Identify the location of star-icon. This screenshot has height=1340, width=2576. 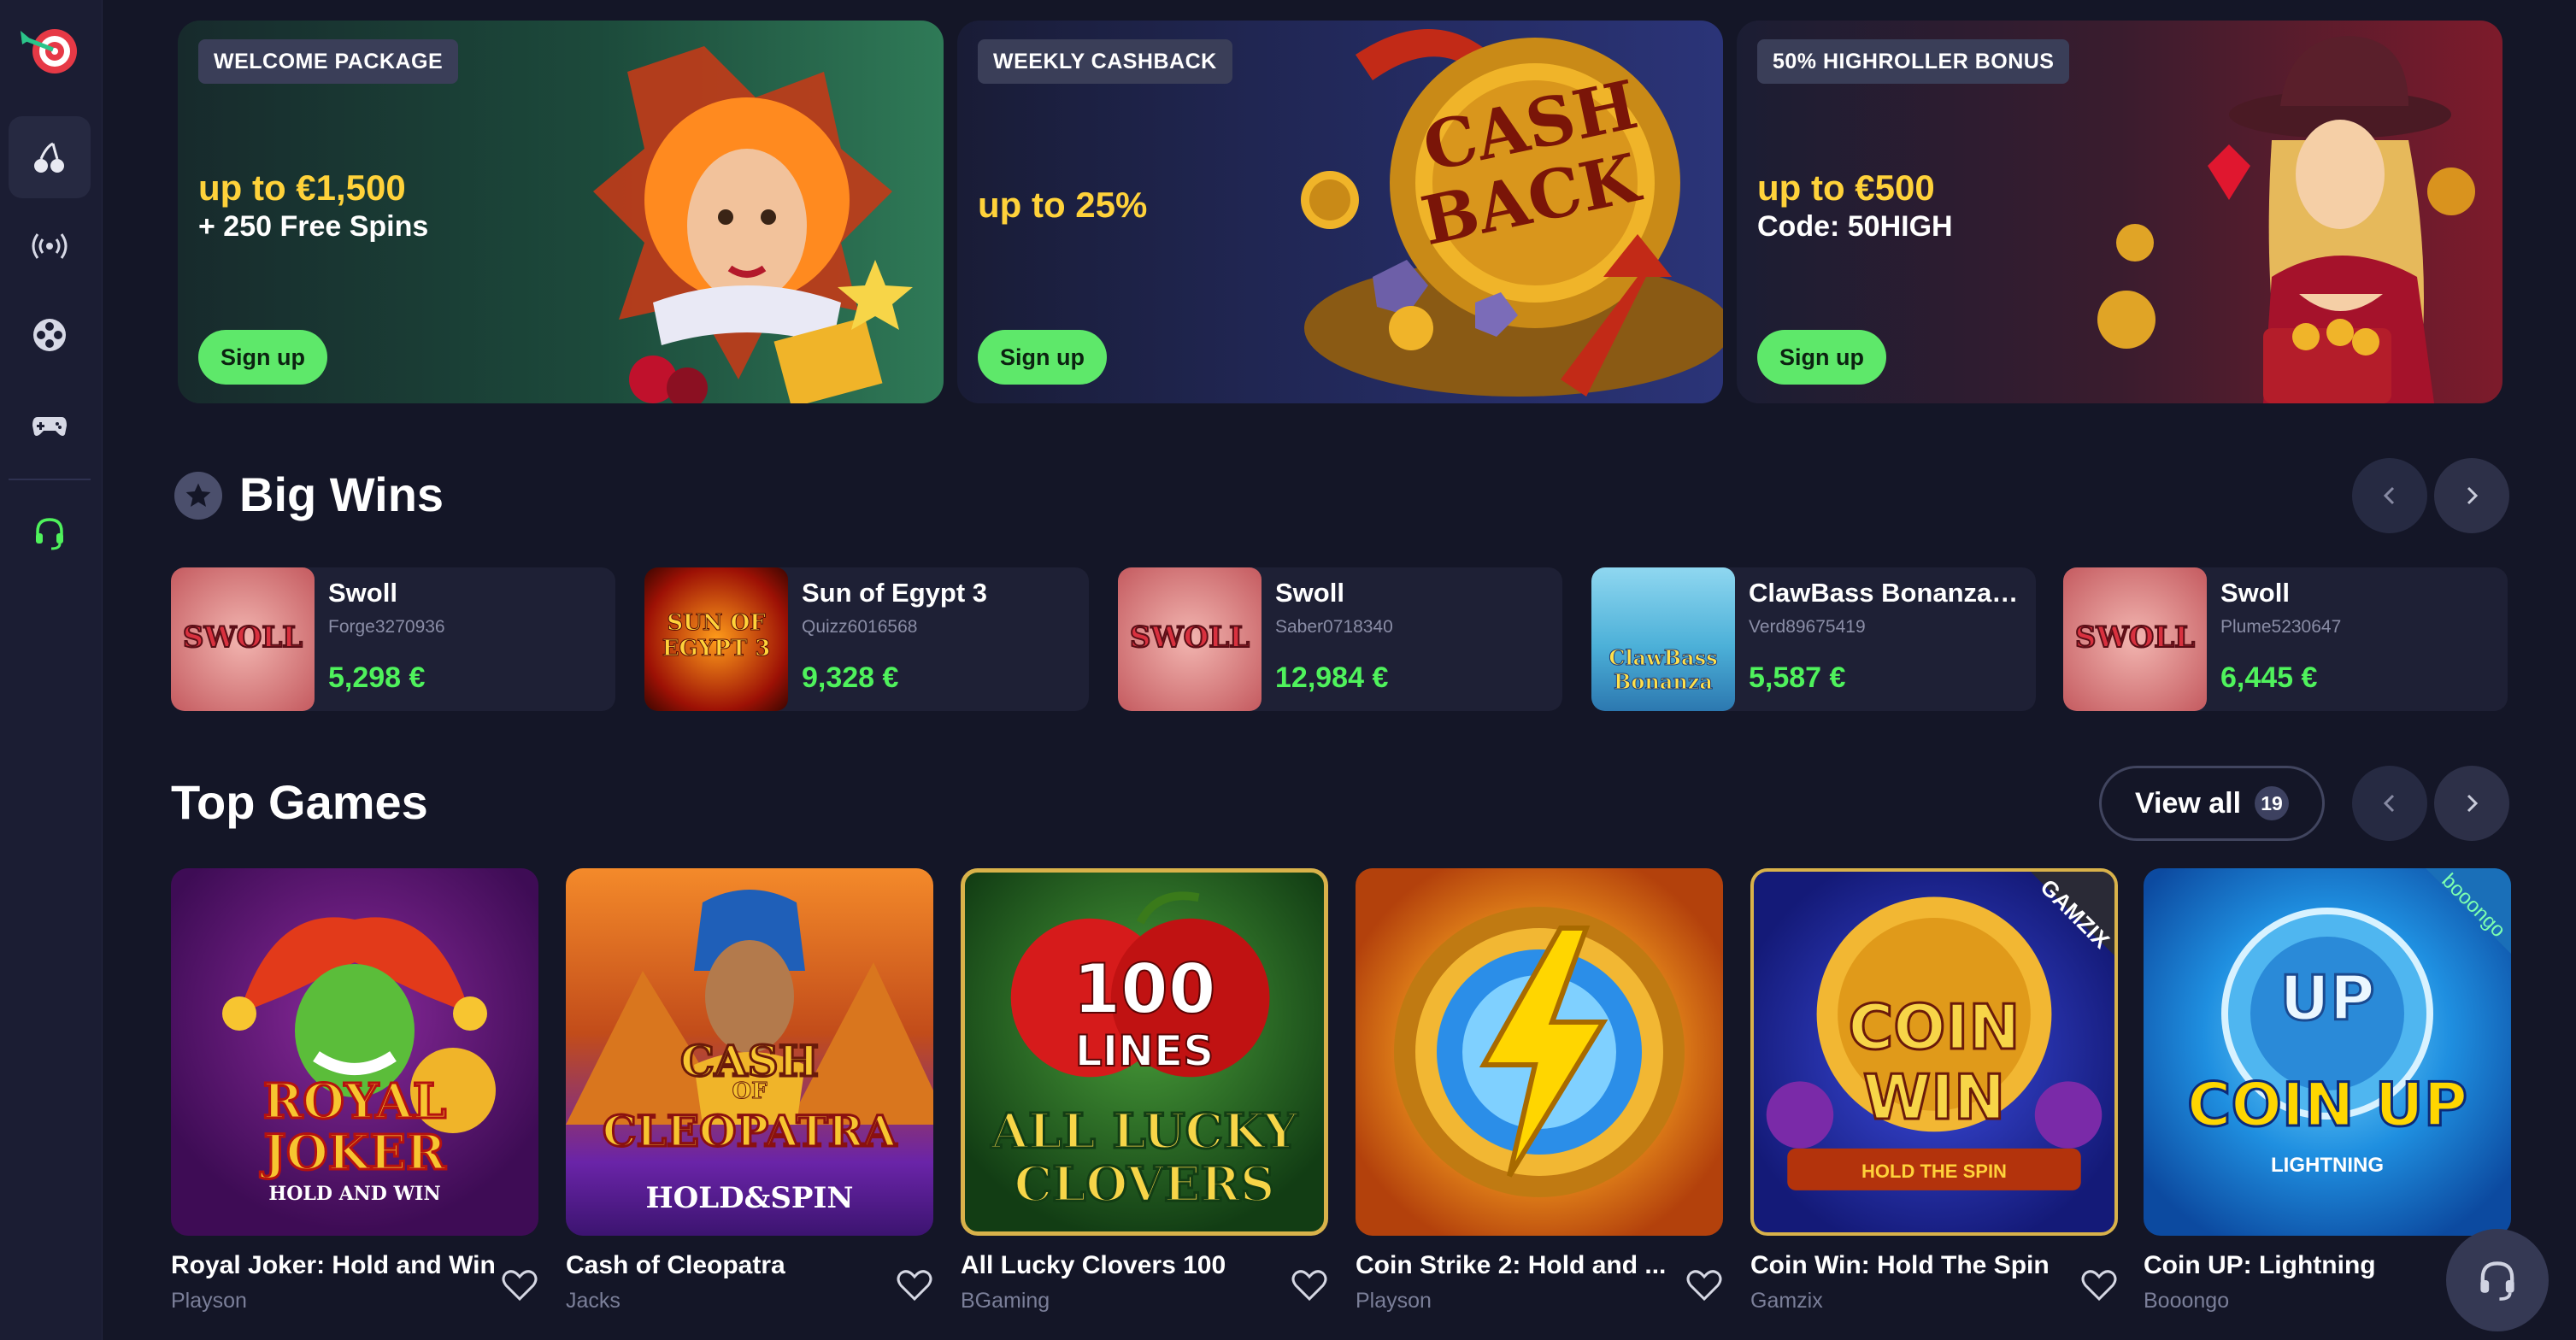
(198, 496).